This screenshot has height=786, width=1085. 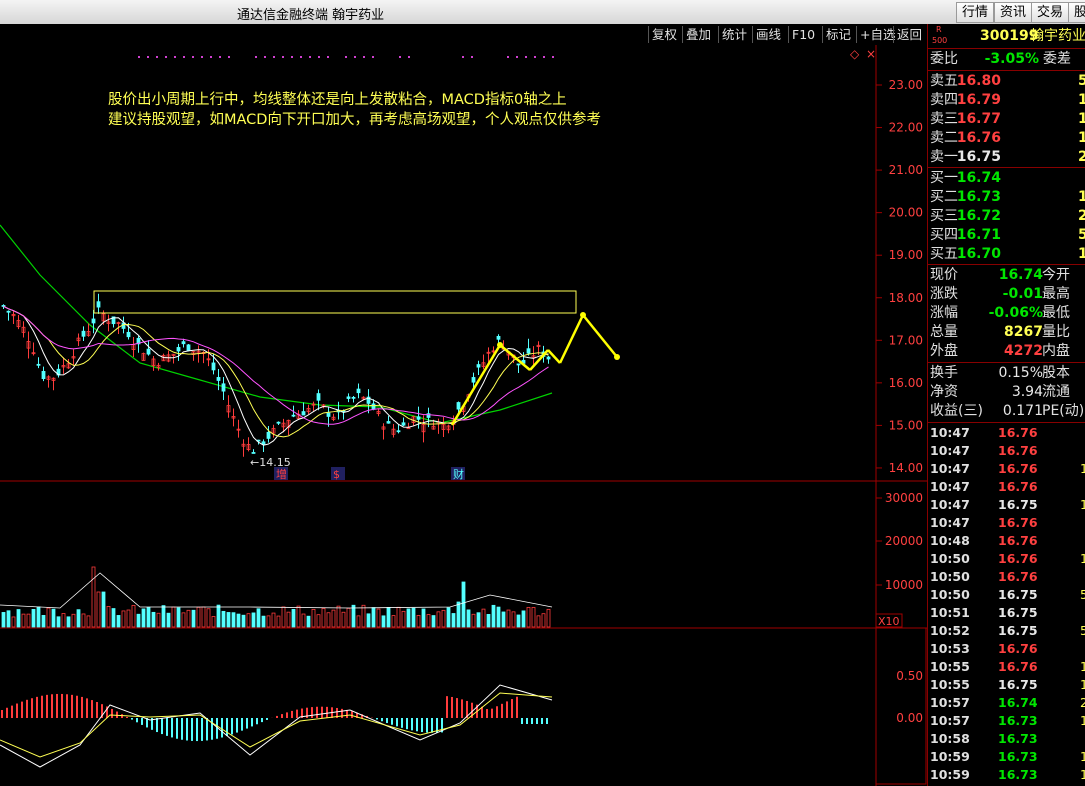 What do you see at coordinates (1063, 411) in the screenshot?
I see `stat2-right-label: PE(动)` at bounding box center [1063, 411].